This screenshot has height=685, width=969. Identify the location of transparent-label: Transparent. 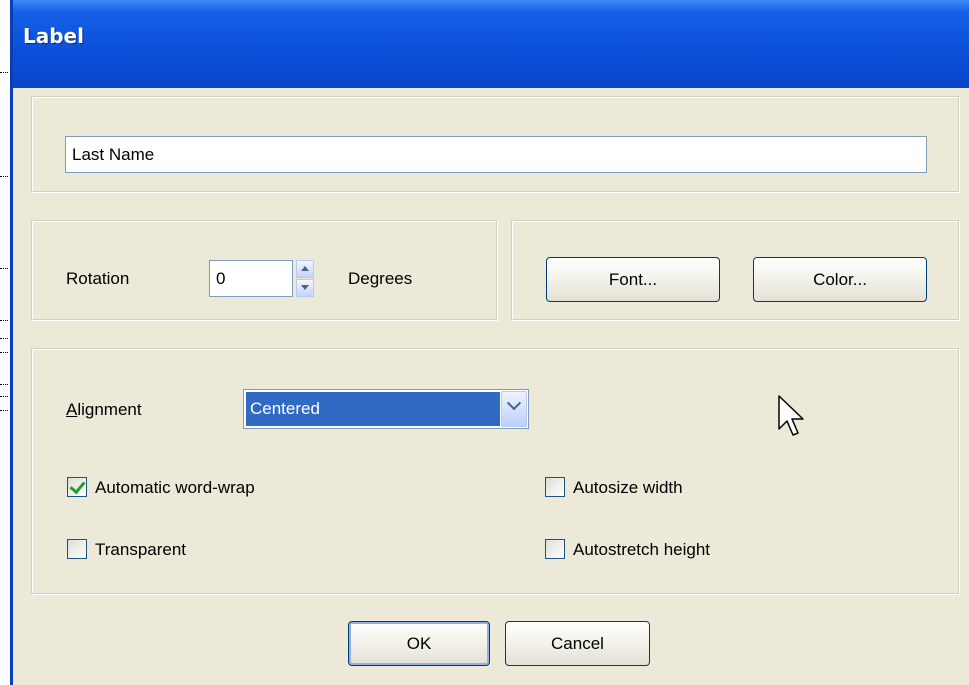
(140, 550).